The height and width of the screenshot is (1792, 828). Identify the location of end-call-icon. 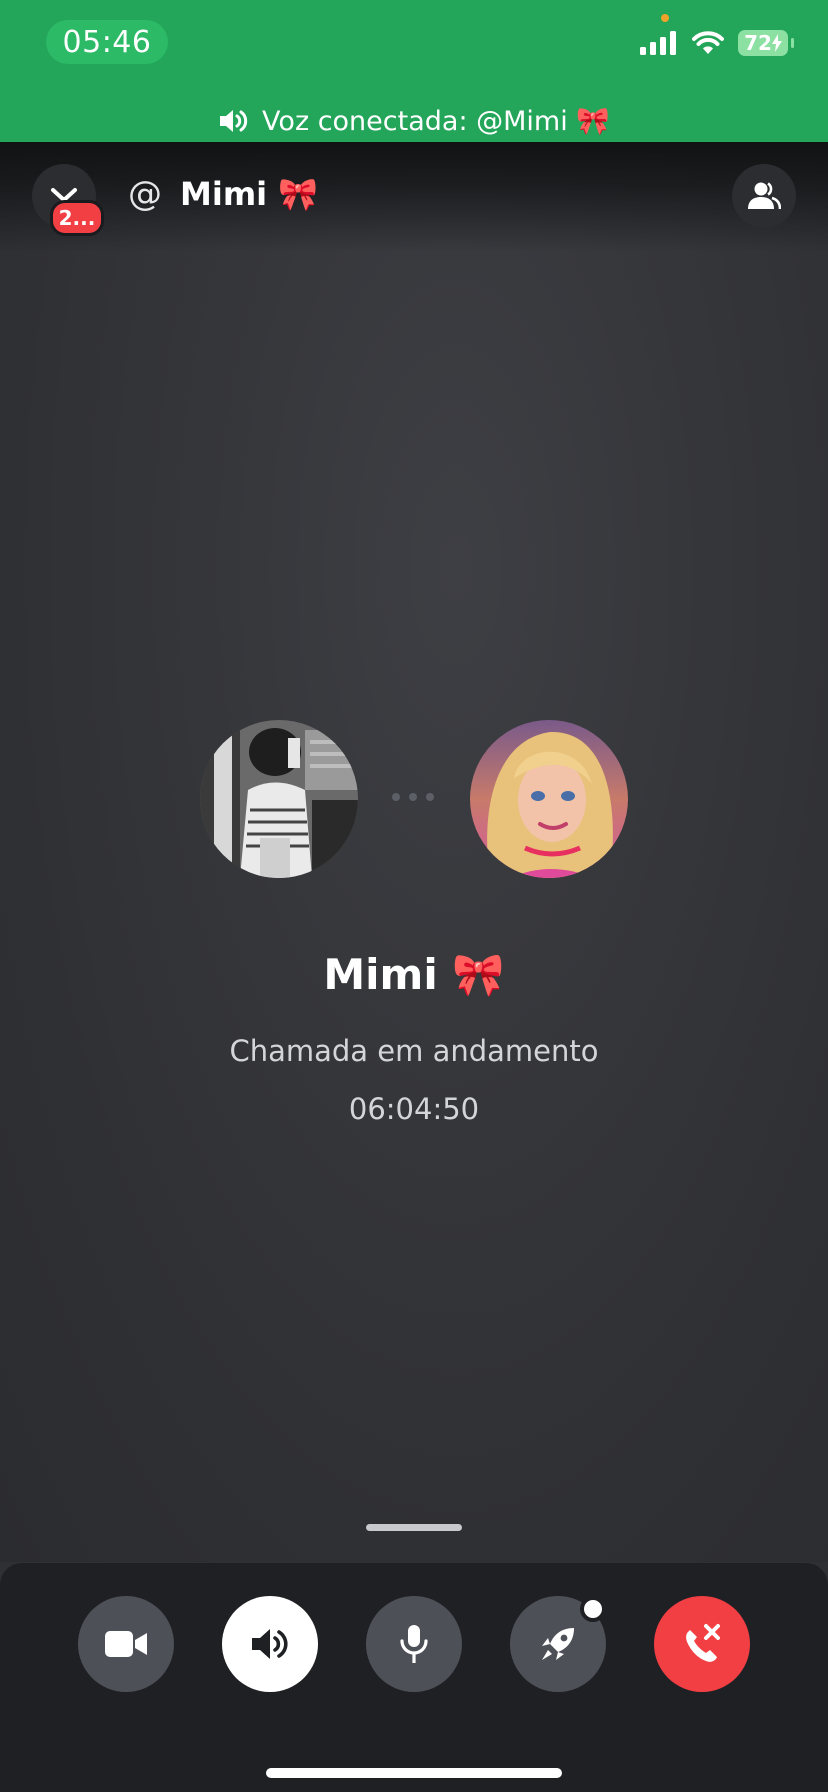
(703, 1643).